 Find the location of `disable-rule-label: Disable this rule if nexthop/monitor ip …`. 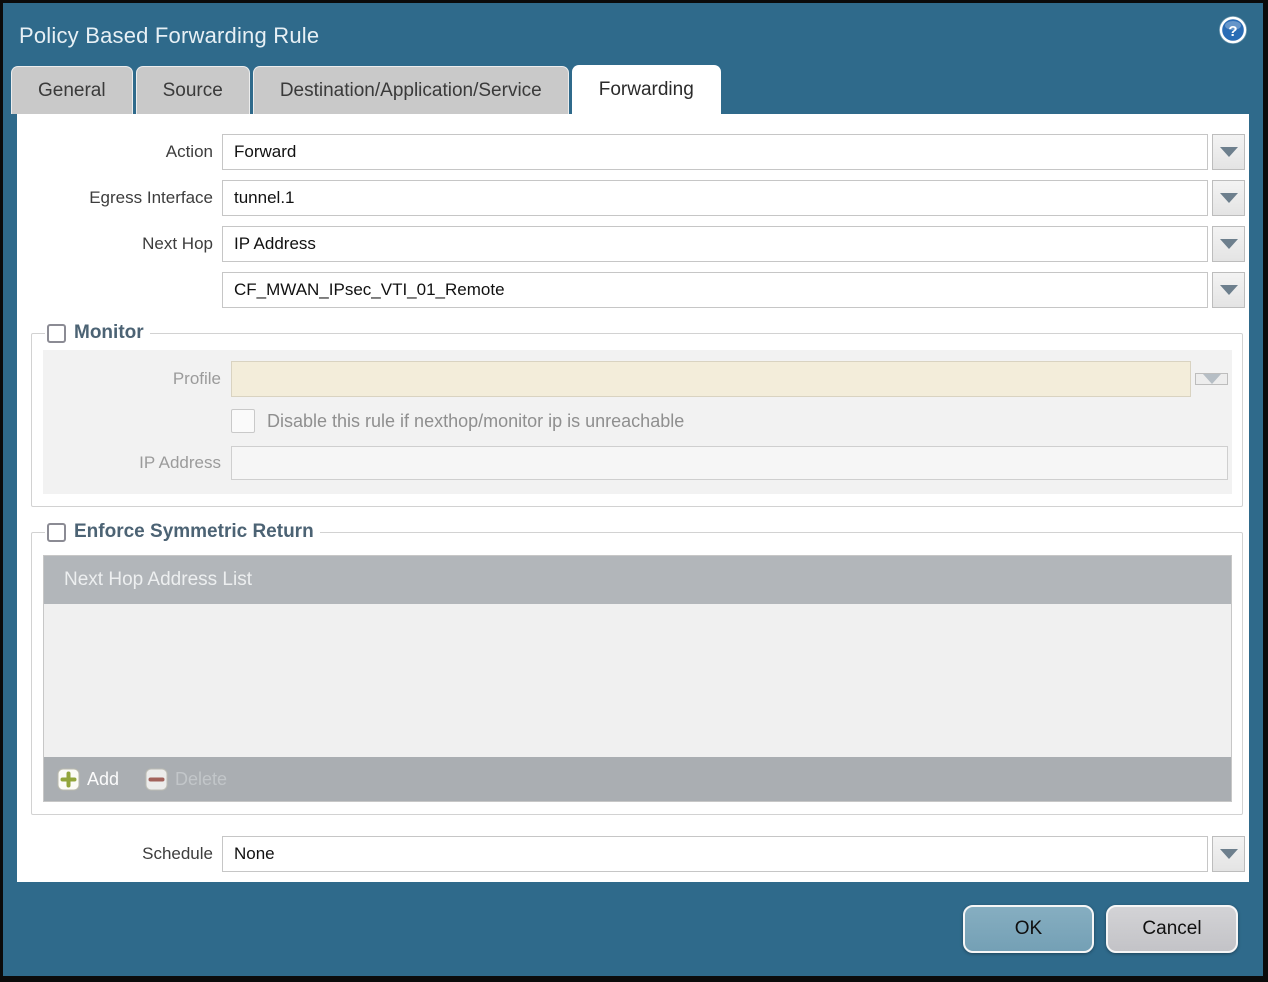

disable-rule-label: Disable this rule if nexthop/monitor ip … is located at coordinates (476, 420).